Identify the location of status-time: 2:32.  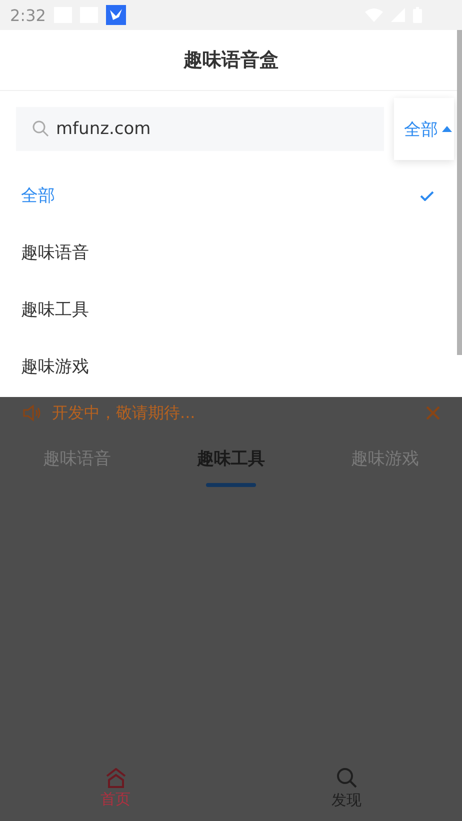
(28, 15).